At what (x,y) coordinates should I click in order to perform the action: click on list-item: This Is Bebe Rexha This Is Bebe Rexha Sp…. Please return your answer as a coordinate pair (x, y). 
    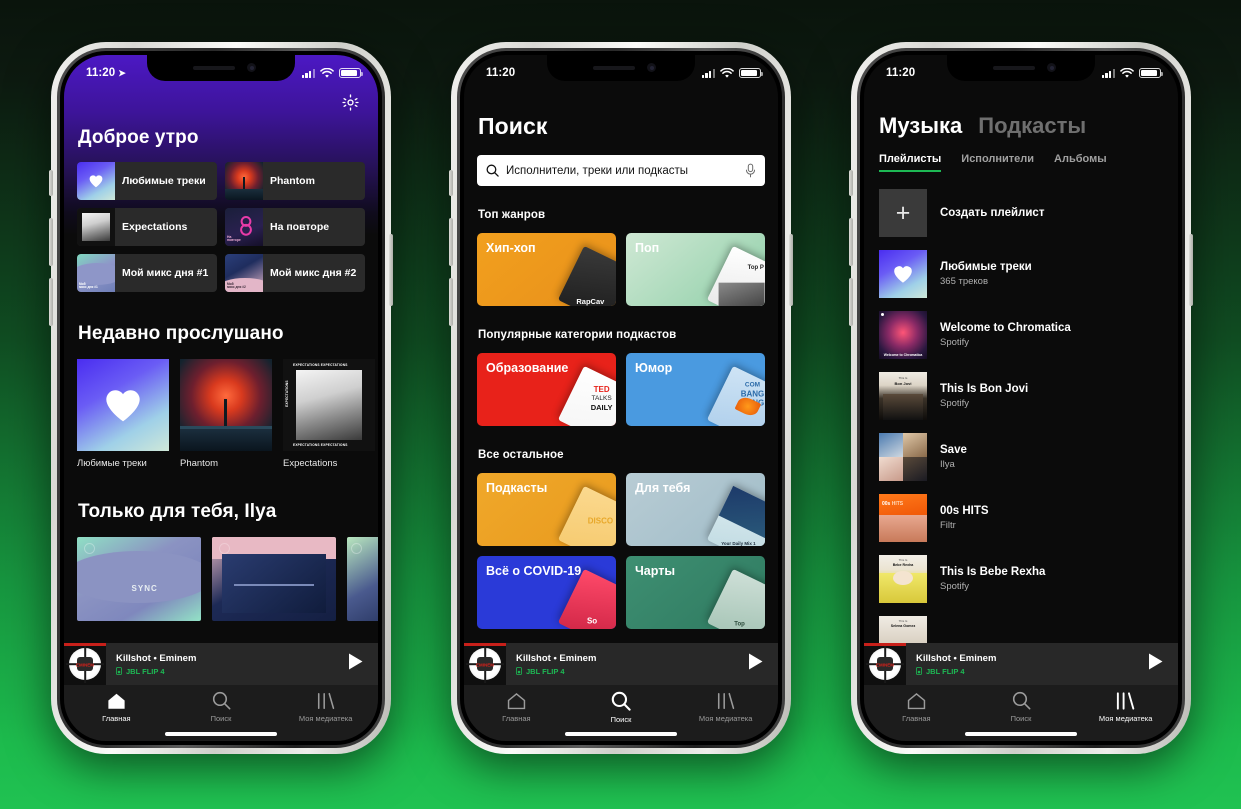
    Looking at the image, I should click on (1021, 579).